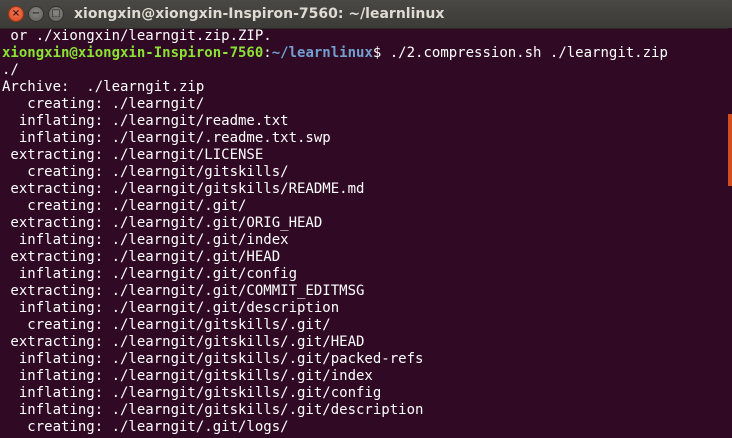 The height and width of the screenshot is (438, 732). What do you see at coordinates (103, 104) in the screenshot?
I see `terminal-line: creating: ./learngit/` at bounding box center [103, 104].